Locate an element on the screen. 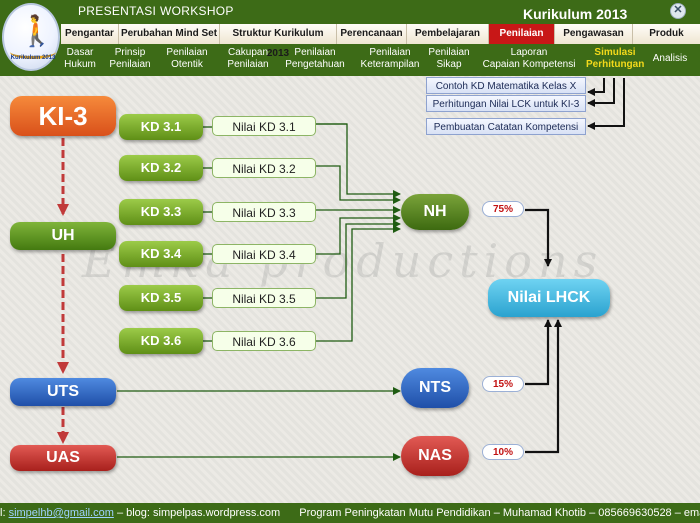 The height and width of the screenshot is (523, 700). submenu-line: Simulasi is located at coordinates (615, 52).